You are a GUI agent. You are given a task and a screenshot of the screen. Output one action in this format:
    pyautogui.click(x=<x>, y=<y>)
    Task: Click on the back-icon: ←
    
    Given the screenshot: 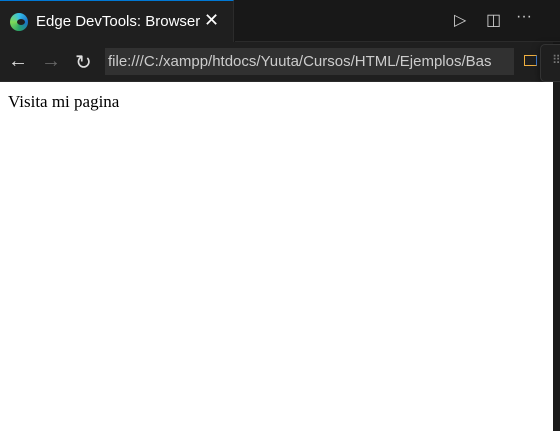 What is the action you would take?
    pyautogui.click(x=18, y=61)
    